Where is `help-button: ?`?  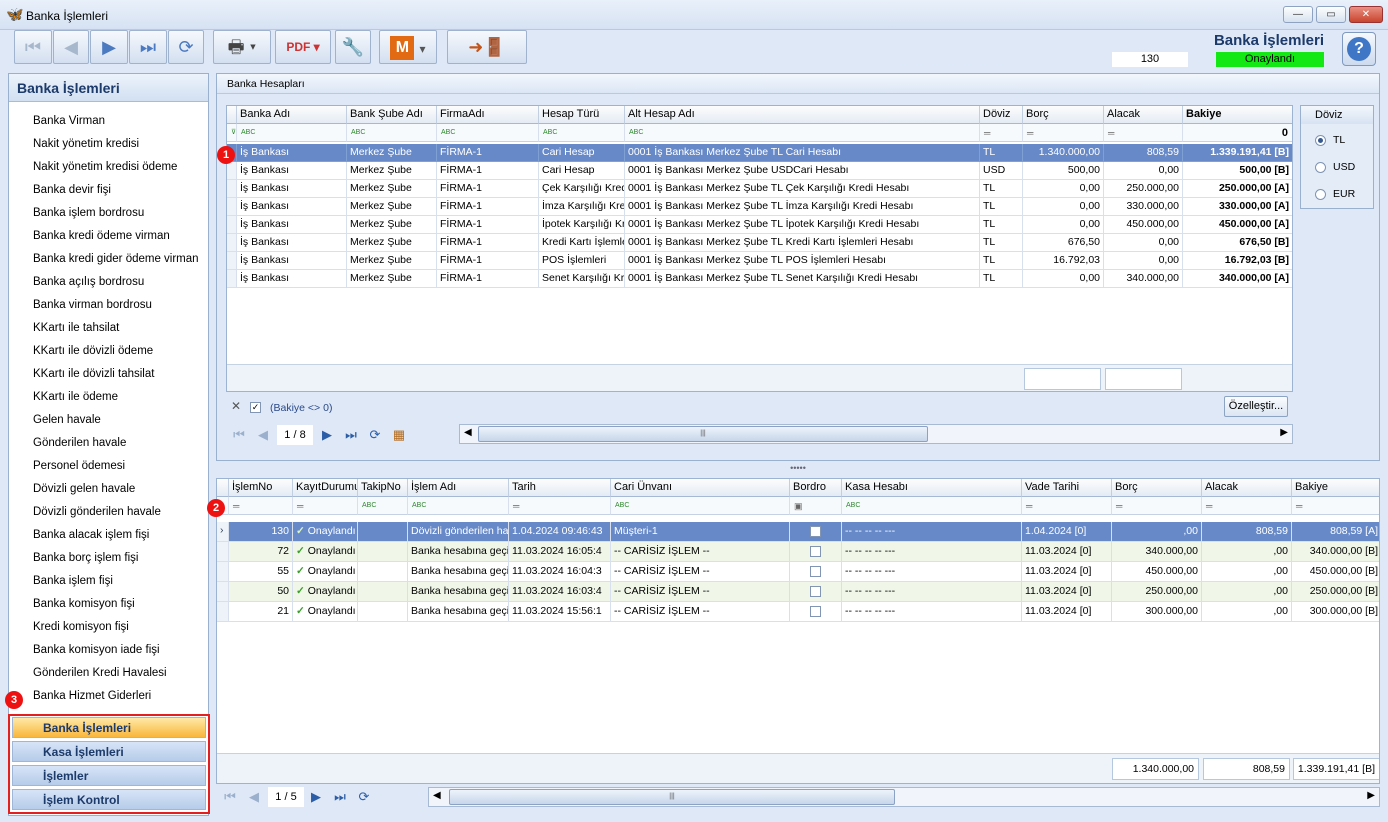
help-button: ? is located at coordinates (1359, 49).